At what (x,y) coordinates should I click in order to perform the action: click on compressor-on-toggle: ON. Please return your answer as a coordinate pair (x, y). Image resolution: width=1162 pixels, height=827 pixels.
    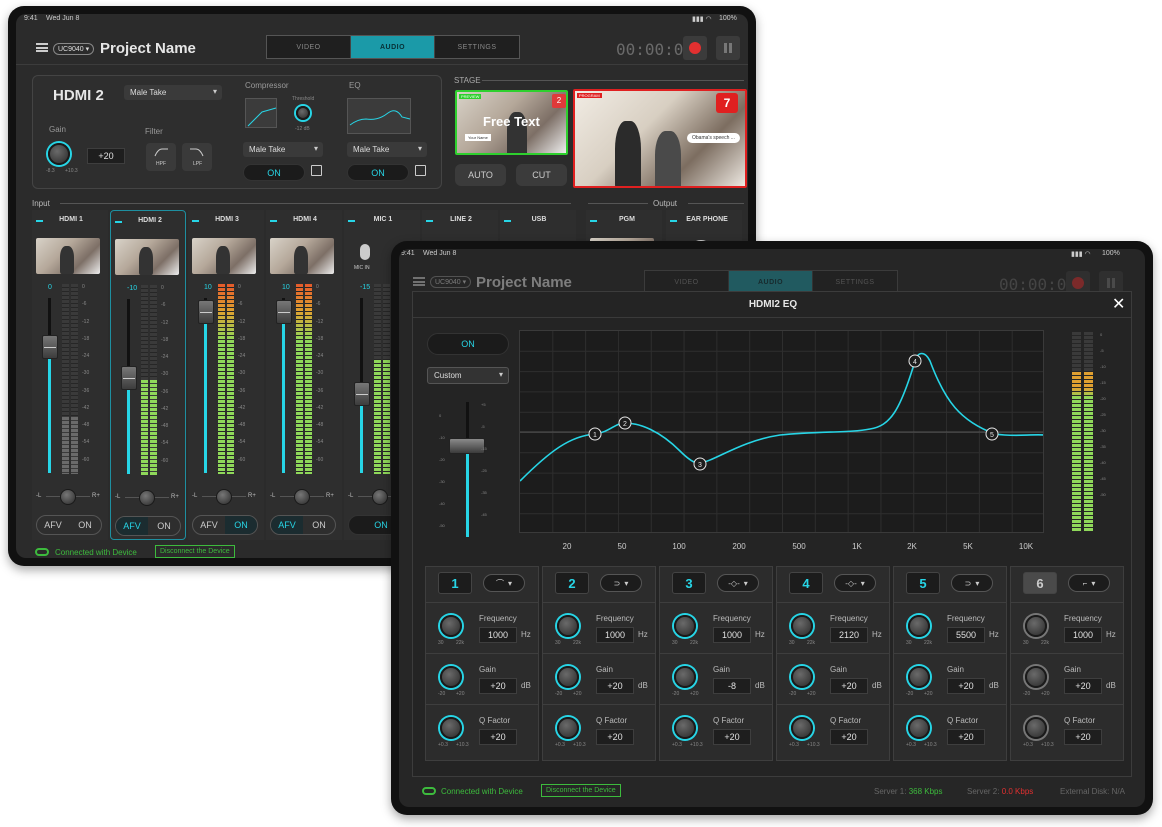
    Looking at the image, I should click on (274, 172).